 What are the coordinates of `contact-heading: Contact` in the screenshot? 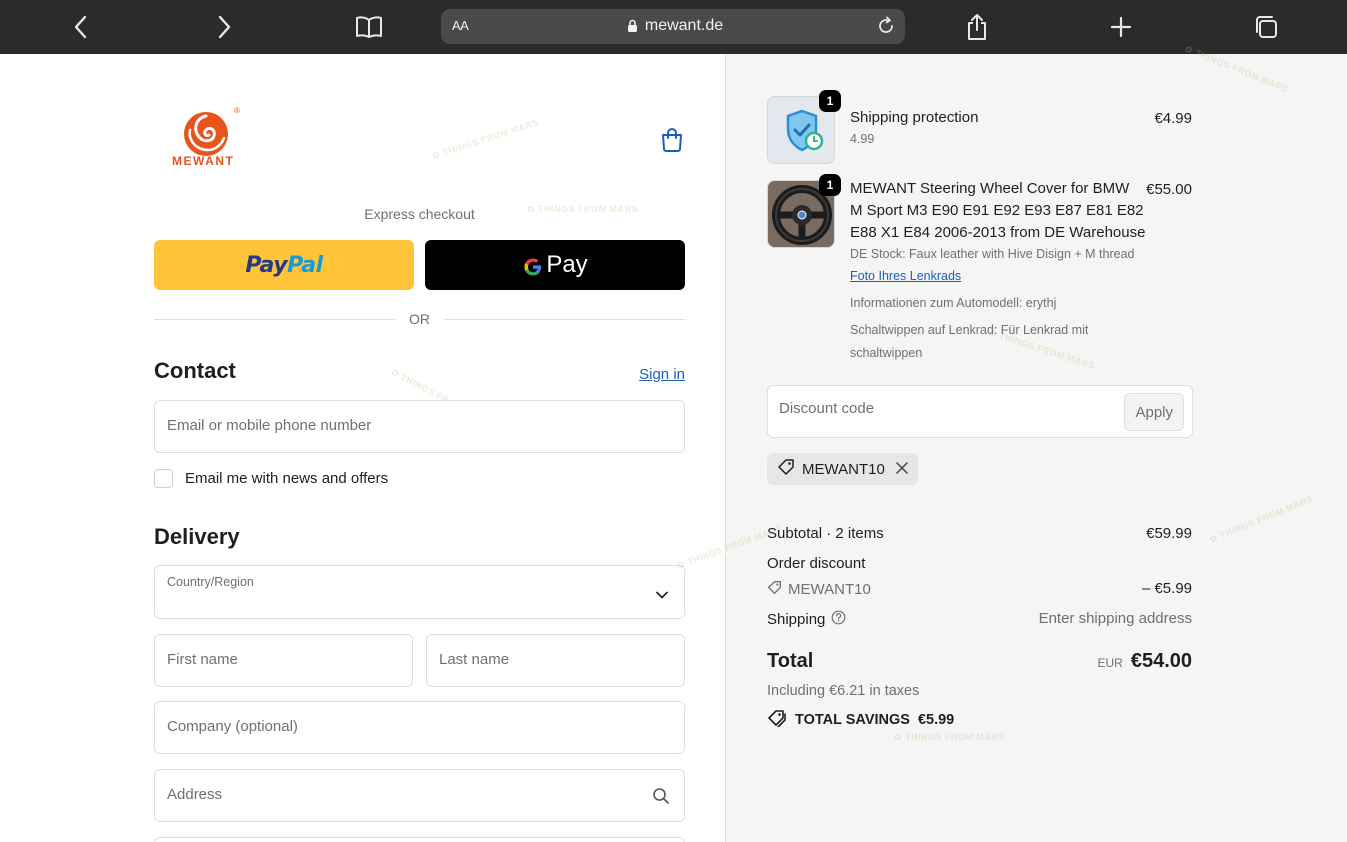 It's located at (195, 370).